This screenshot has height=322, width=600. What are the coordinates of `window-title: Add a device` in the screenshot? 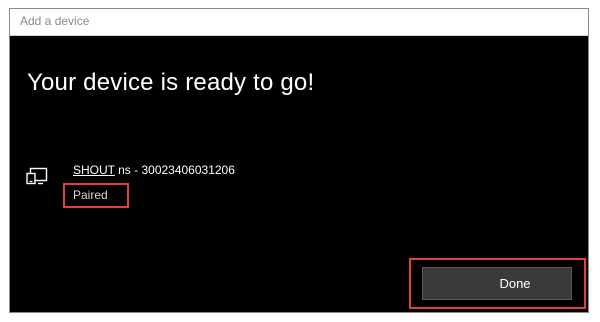 It's located at (55, 21).